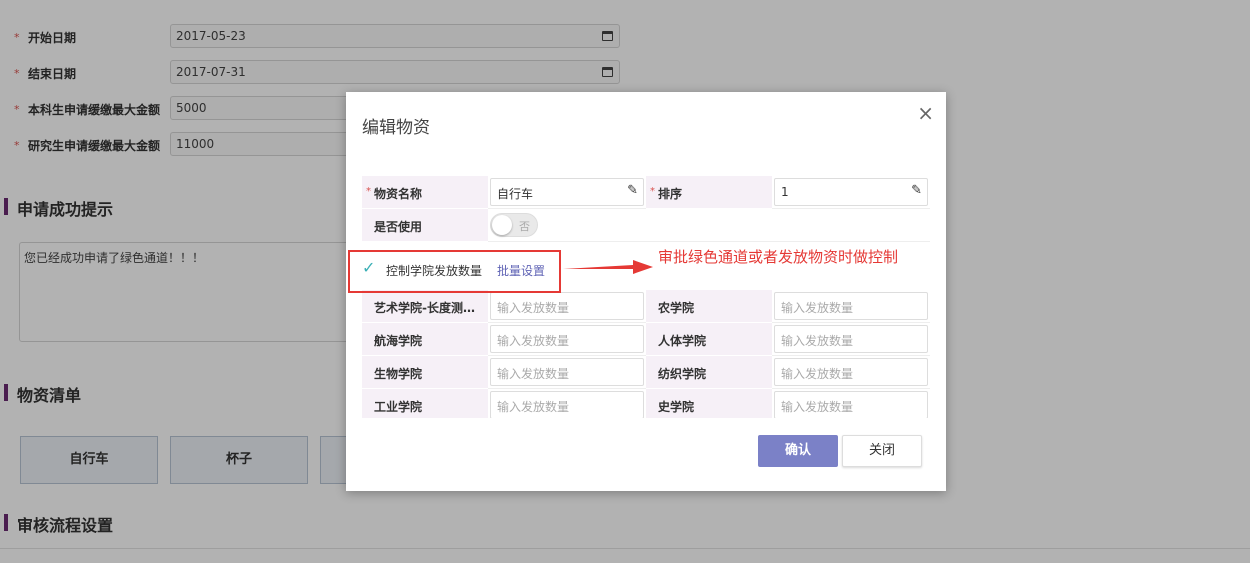 This screenshot has width=1250, height=563. What do you see at coordinates (925, 113) in the screenshot?
I see `close-icon: ×` at bounding box center [925, 113].